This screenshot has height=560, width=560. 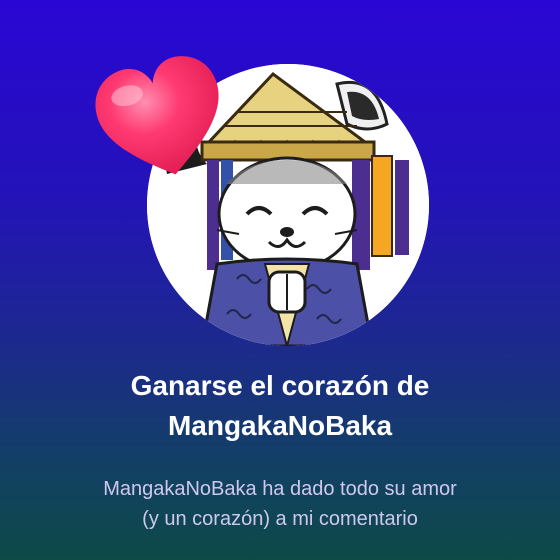 What do you see at coordinates (280, 425) in the screenshot?
I see `title-line: MangakaNoBaka` at bounding box center [280, 425].